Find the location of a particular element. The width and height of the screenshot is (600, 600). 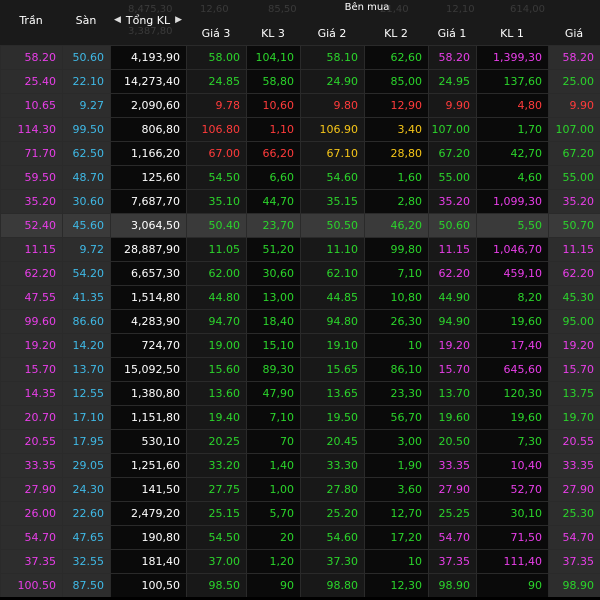

cell-k1: 19,60 is located at coordinates (512, 417).